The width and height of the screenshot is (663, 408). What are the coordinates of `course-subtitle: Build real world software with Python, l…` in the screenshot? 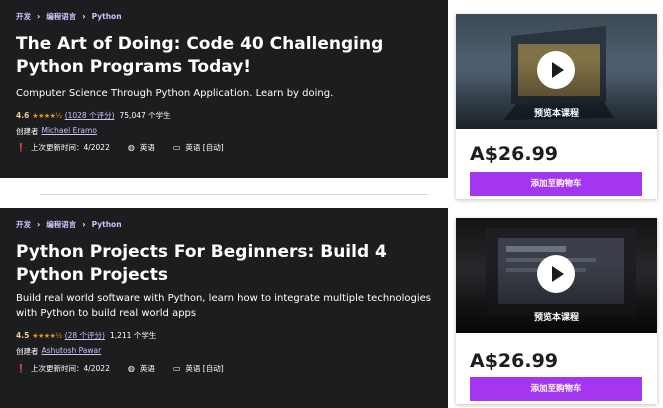 It's located at (223, 306).